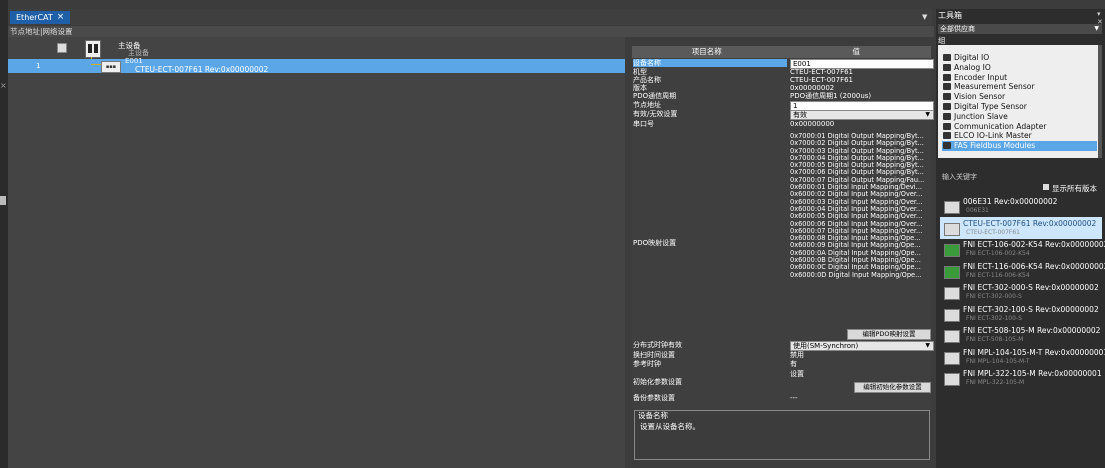 Image resolution: width=1105 pixels, height=468 pixels. I want to click on device-item: 006E31 Rev:0x00000002 006E31, so click(1021, 206).